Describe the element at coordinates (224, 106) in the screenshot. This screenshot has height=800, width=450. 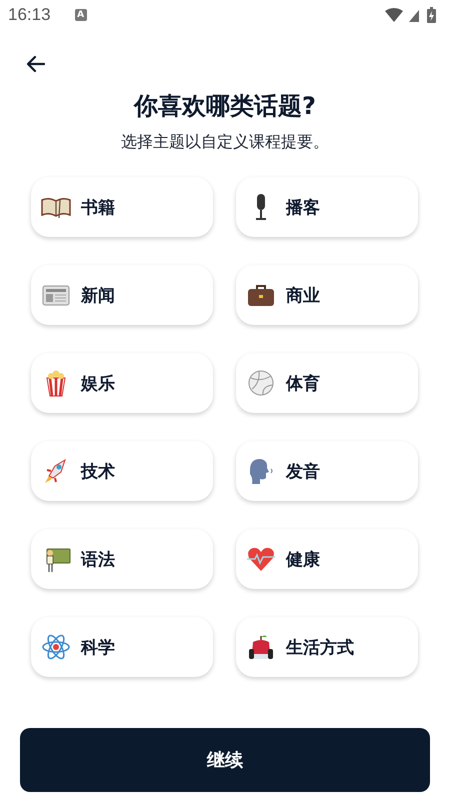
I see `page-title: 你喜欢哪类话题?` at that location.